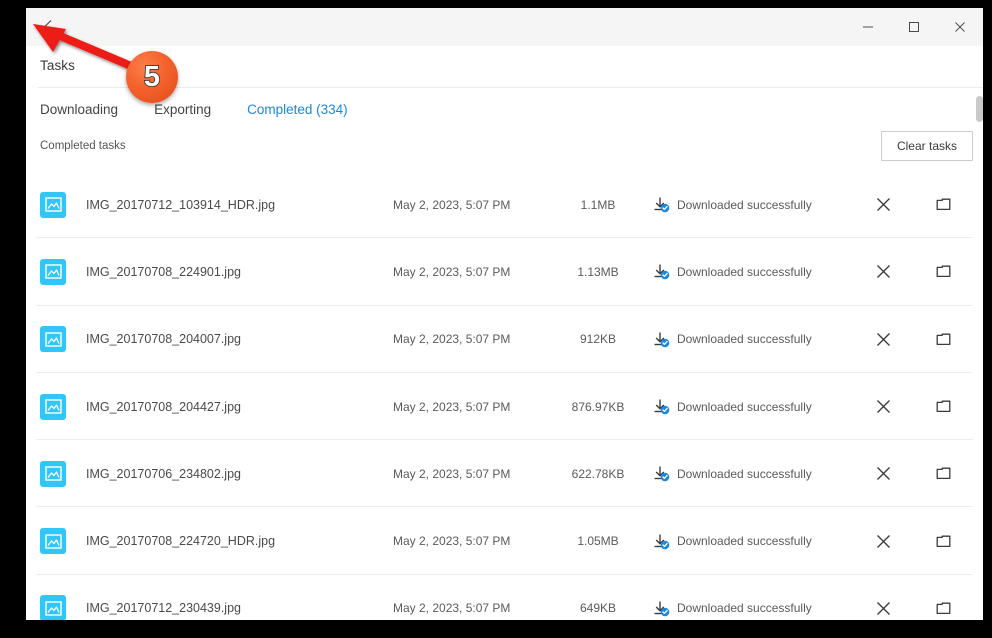 This screenshot has width=992, height=638. Describe the element at coordinates (163, 608) in the screenshot. I see `task-file-name: IMG_20170712_230439.jpg` at that location.